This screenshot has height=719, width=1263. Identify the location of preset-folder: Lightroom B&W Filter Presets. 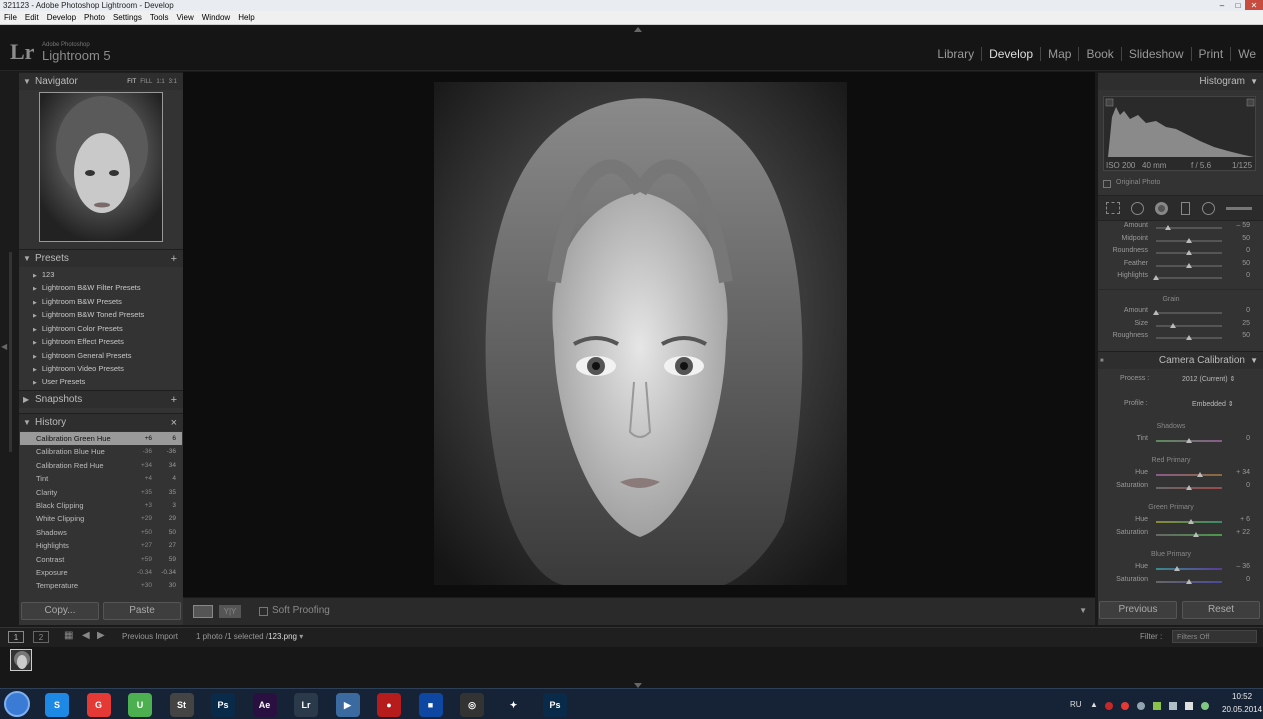
(87, 287).